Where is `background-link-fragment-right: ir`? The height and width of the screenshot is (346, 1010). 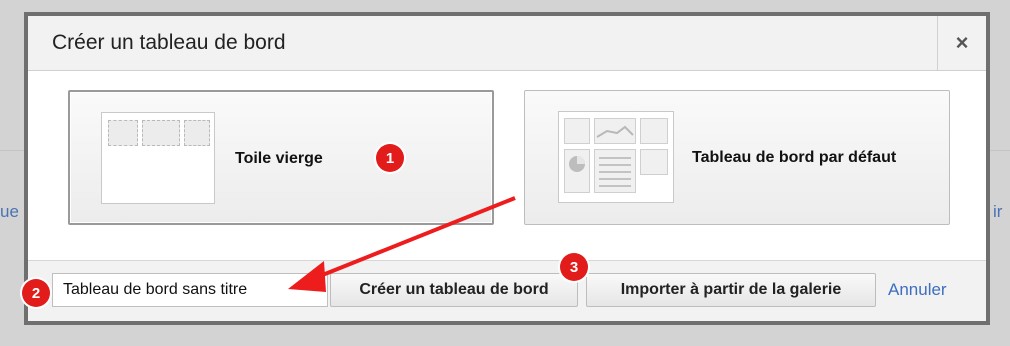
background-link-fragment-right: ir is located at coordinates (998, 211).